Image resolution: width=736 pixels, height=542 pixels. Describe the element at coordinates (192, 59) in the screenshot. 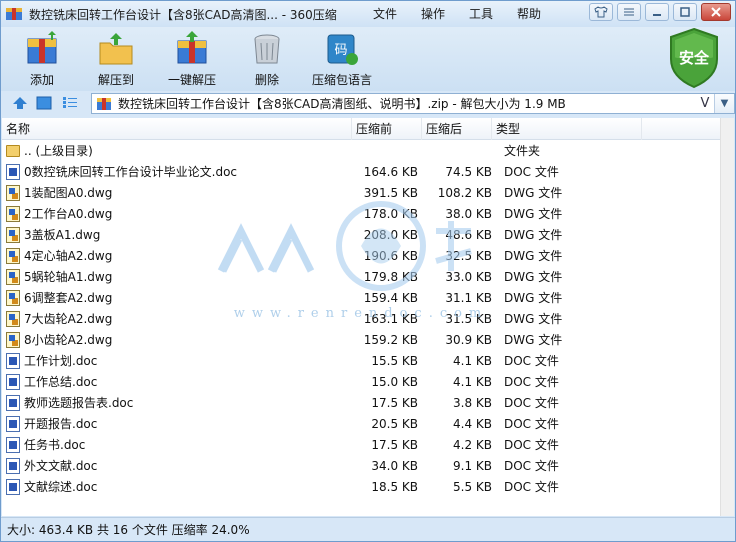

I see `one-click-extract-button: 一键解压` at that location.